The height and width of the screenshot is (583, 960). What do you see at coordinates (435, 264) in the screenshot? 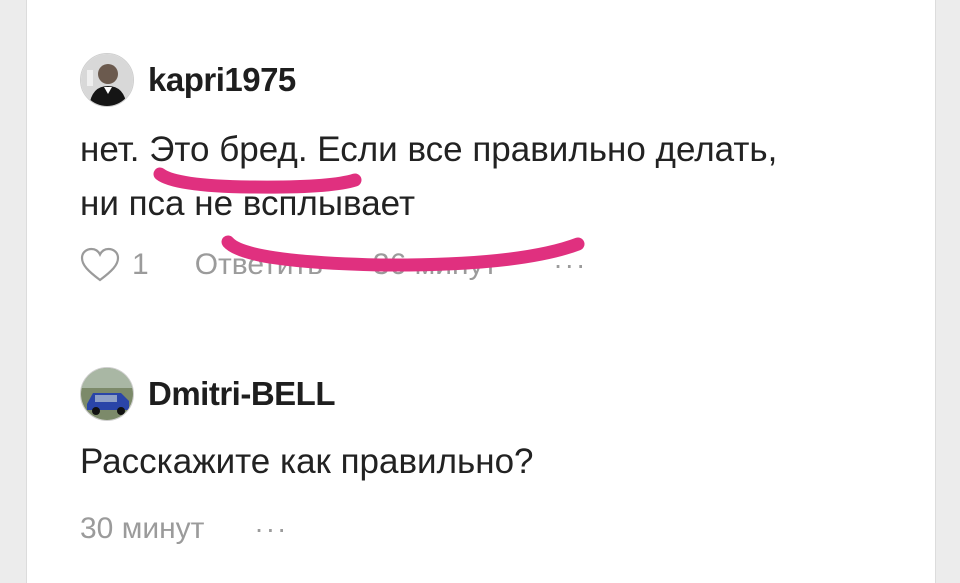
I see `comment-time: 36 минут` at bounding box center [435, 264].